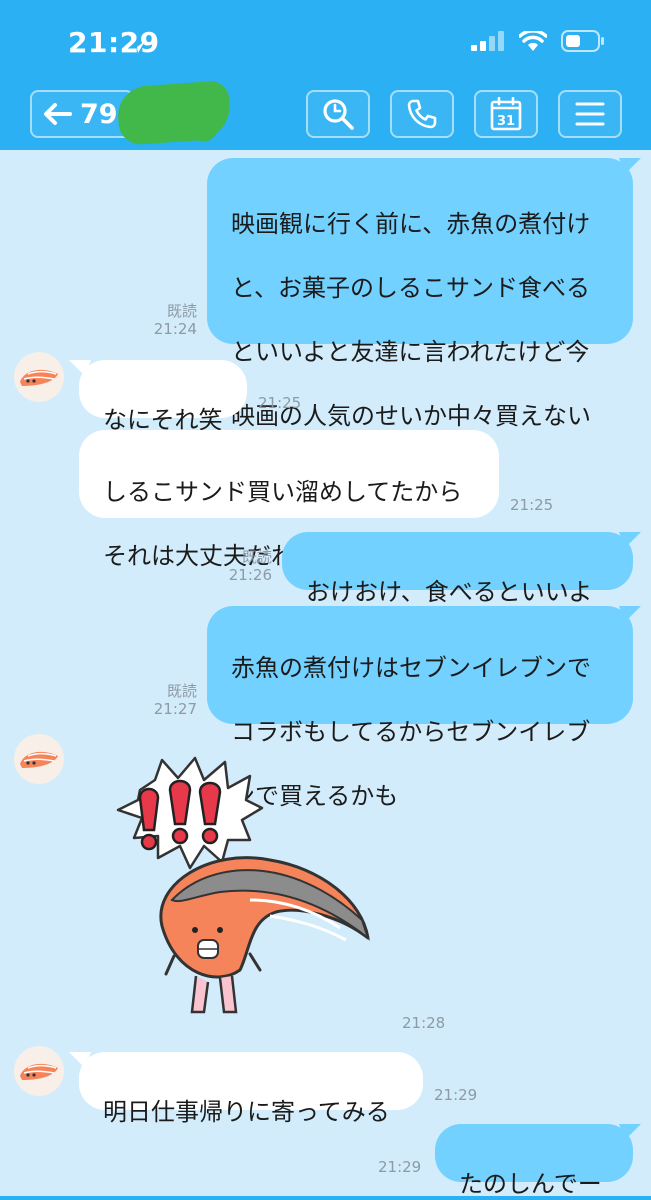 This screenshot has height=1200, width=651. I want to click on message-meta: 既読 21:26, so click(244, 566).